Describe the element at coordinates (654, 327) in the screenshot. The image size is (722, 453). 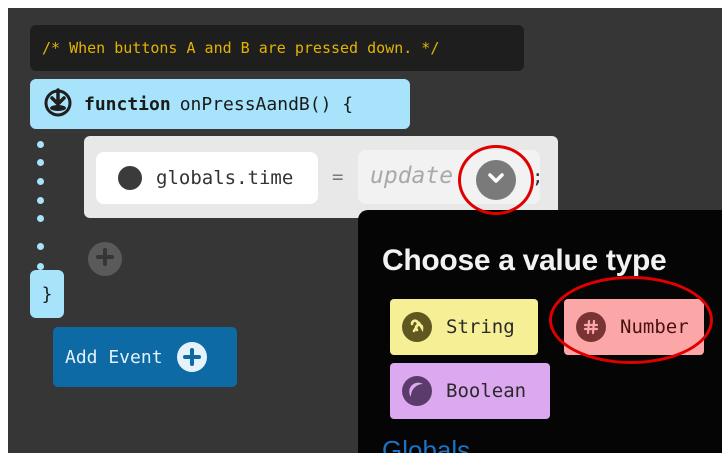
I see `number-type-label: Number` at that location.